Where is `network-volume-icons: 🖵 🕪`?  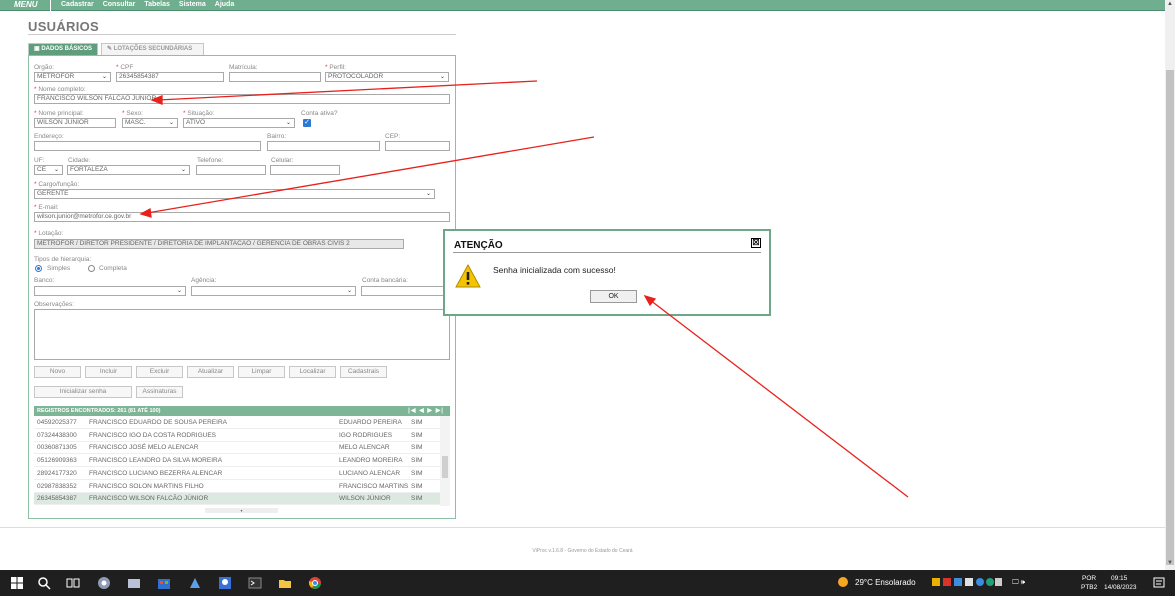
network-volume-icons: 🖵 🕪 is located at coordinates (1018, 583).